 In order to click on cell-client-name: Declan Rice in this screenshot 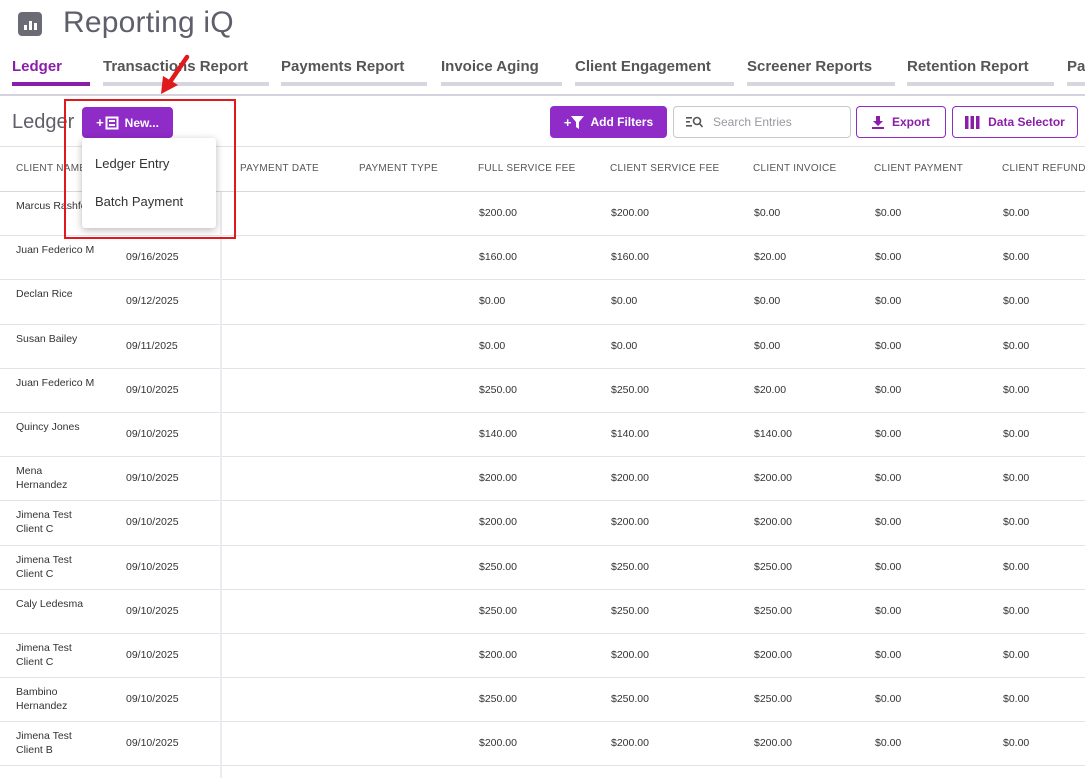, I will do `click(56, 294)`.